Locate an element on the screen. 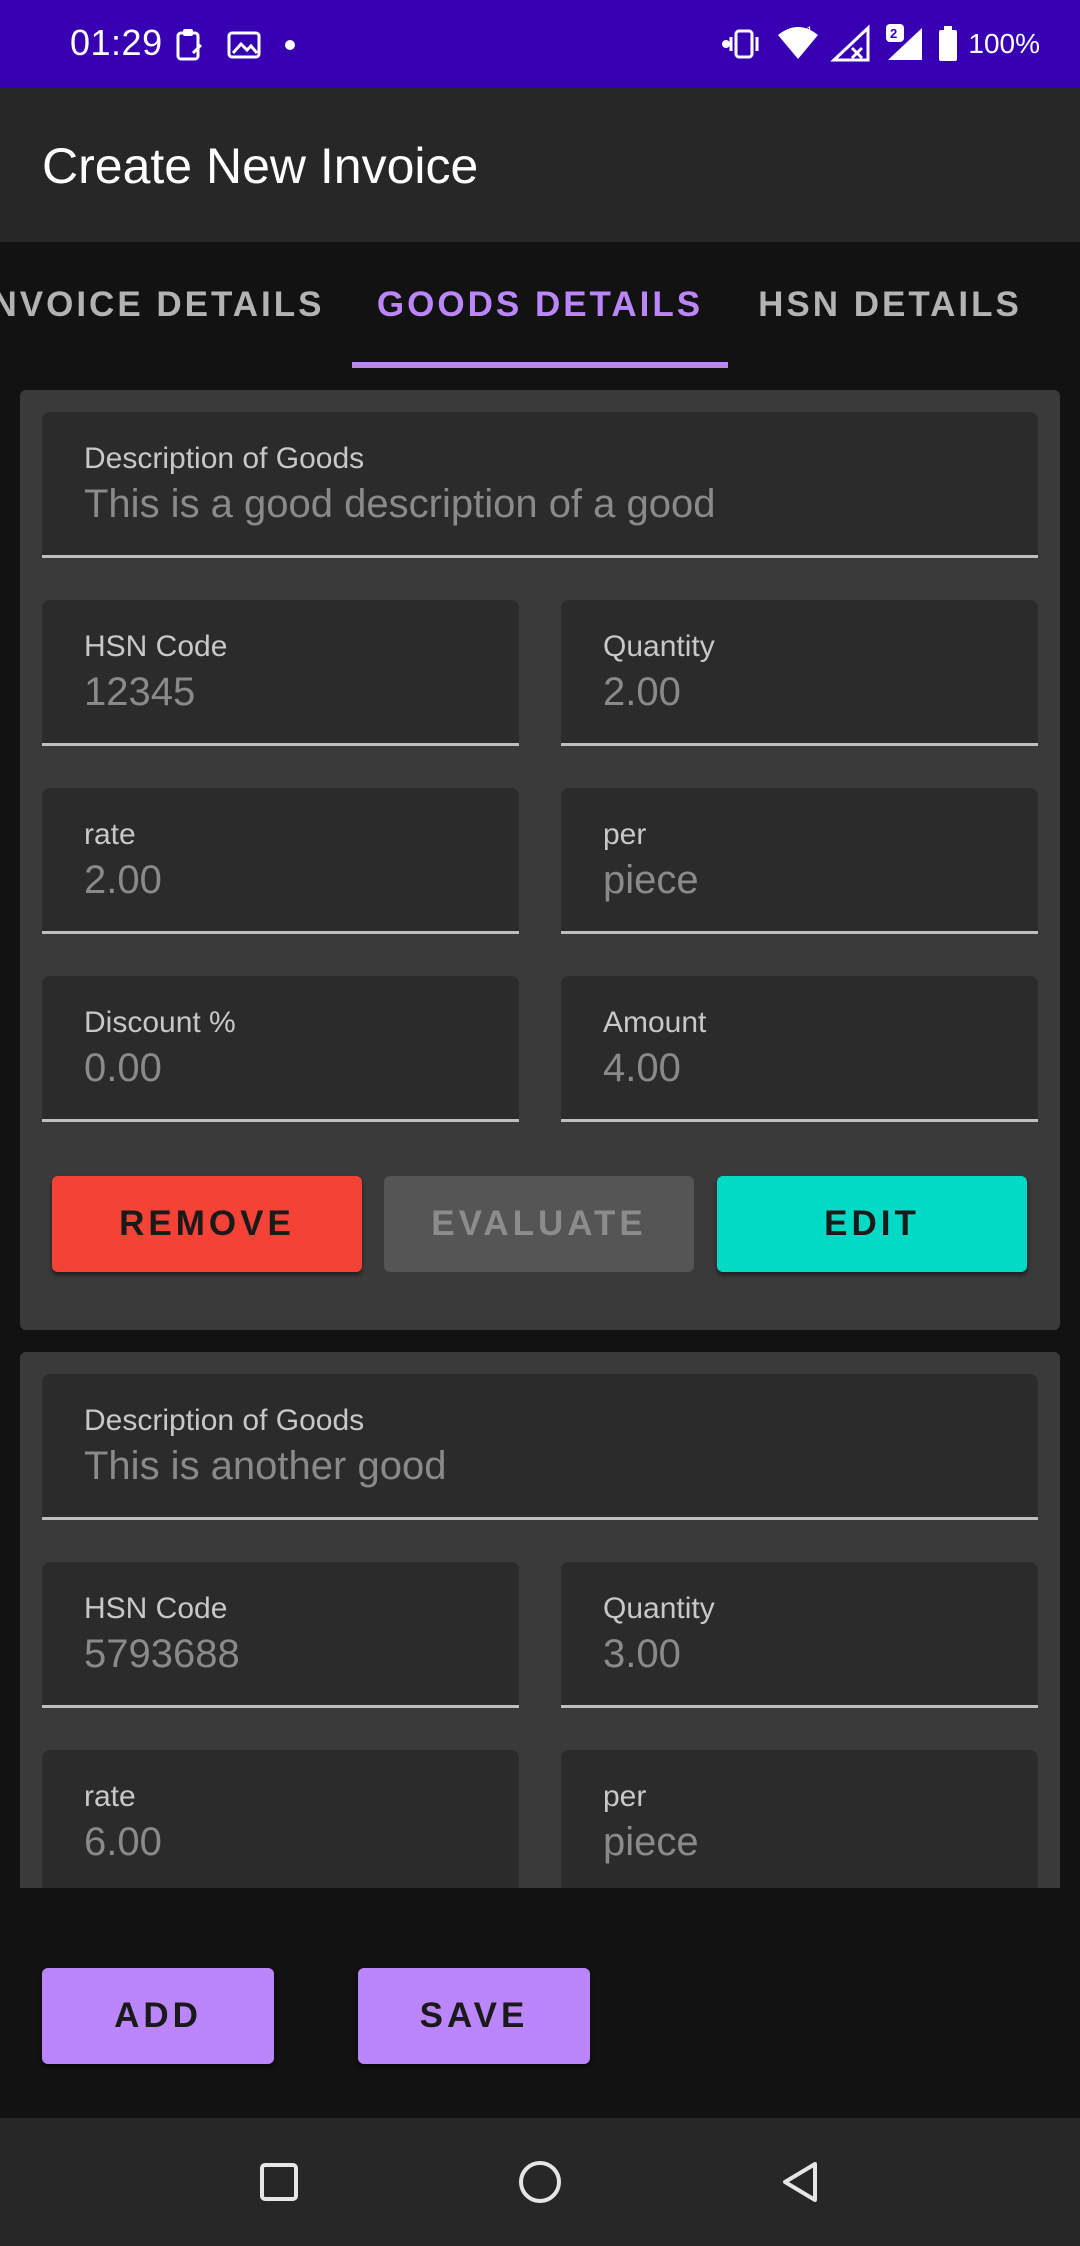  battery-icon is located at coordinates (948, 43).